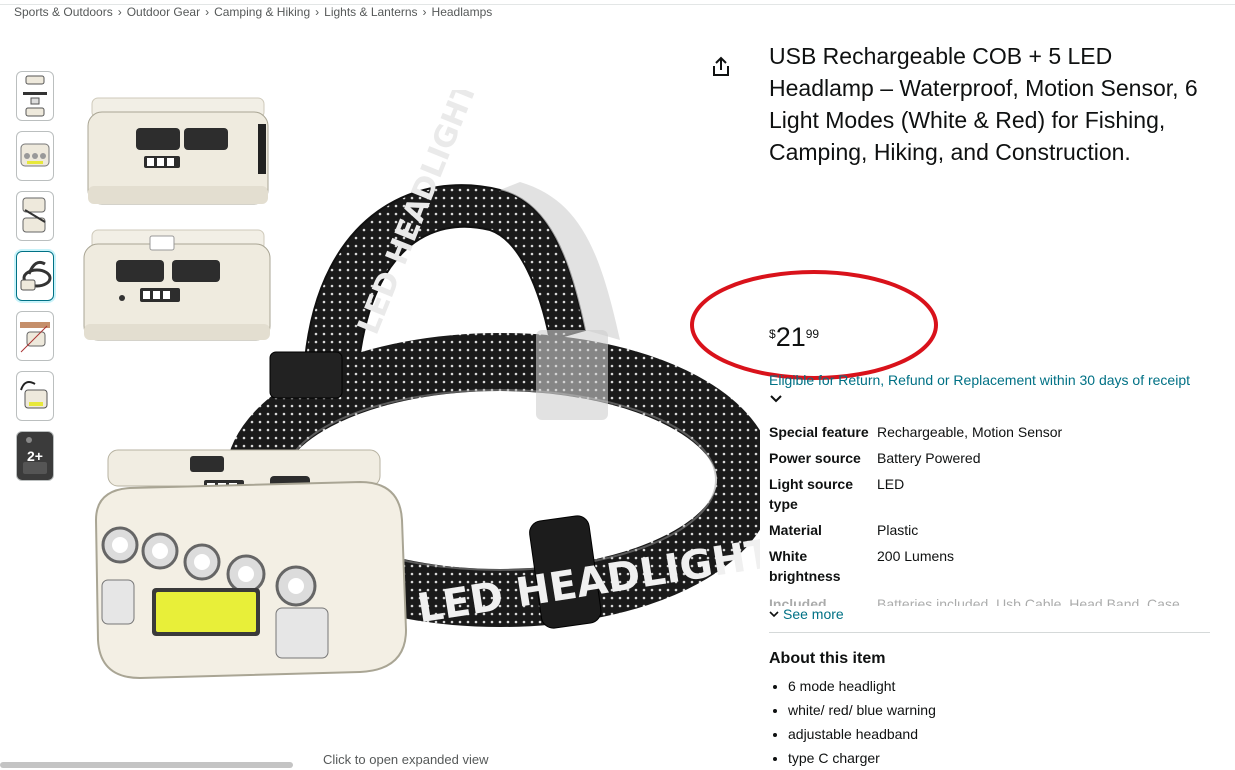  I want to click on more-images-count: 2+, so click(35, 456).